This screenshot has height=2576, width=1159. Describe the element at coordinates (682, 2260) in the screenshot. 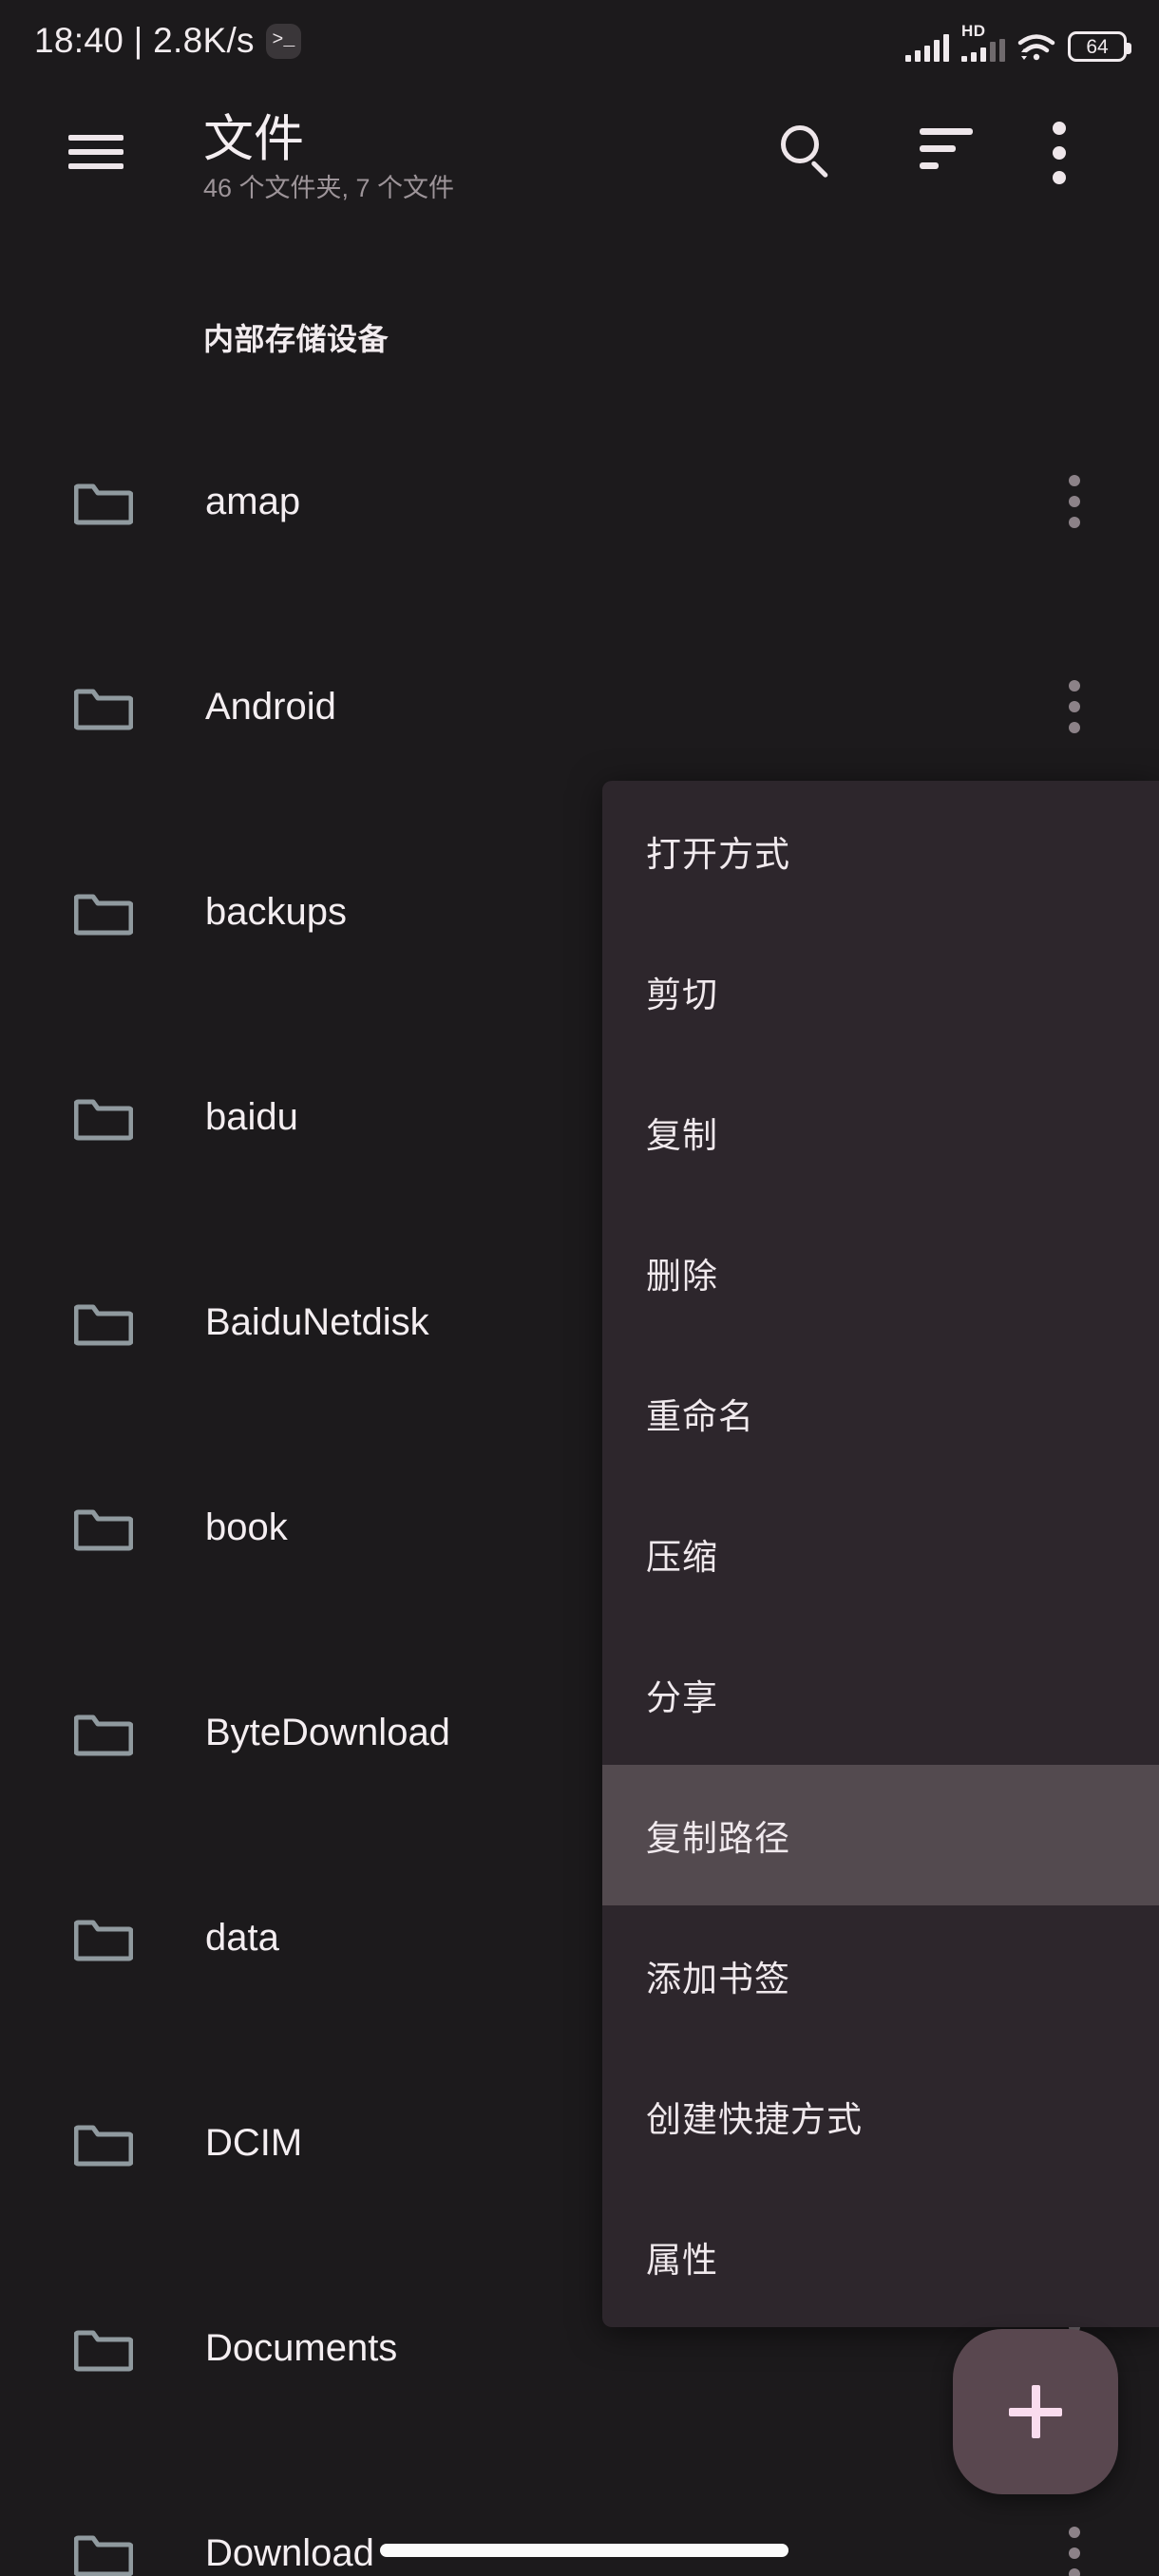

I see `context-menu-item-label: 属性` at that location.